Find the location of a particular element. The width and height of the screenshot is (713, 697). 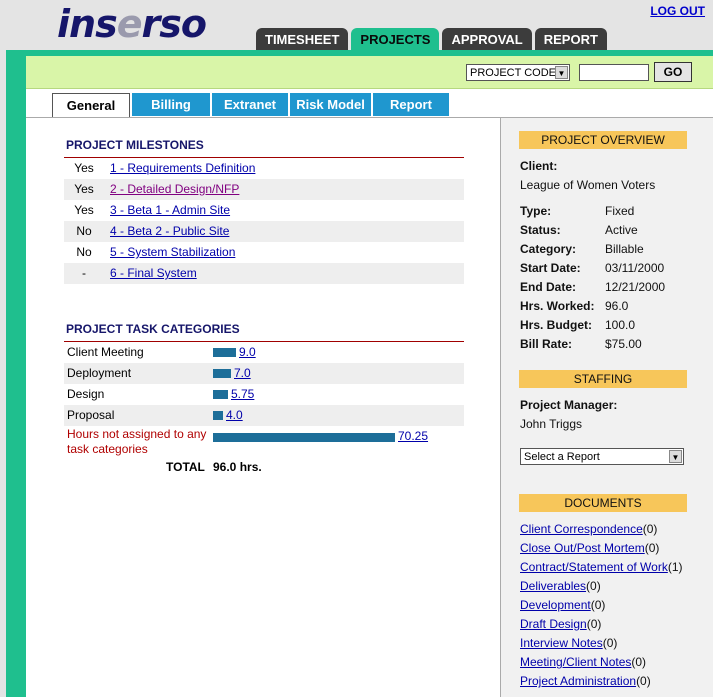

tab-projects: PROJECTS is located at coordinates (395, 39).